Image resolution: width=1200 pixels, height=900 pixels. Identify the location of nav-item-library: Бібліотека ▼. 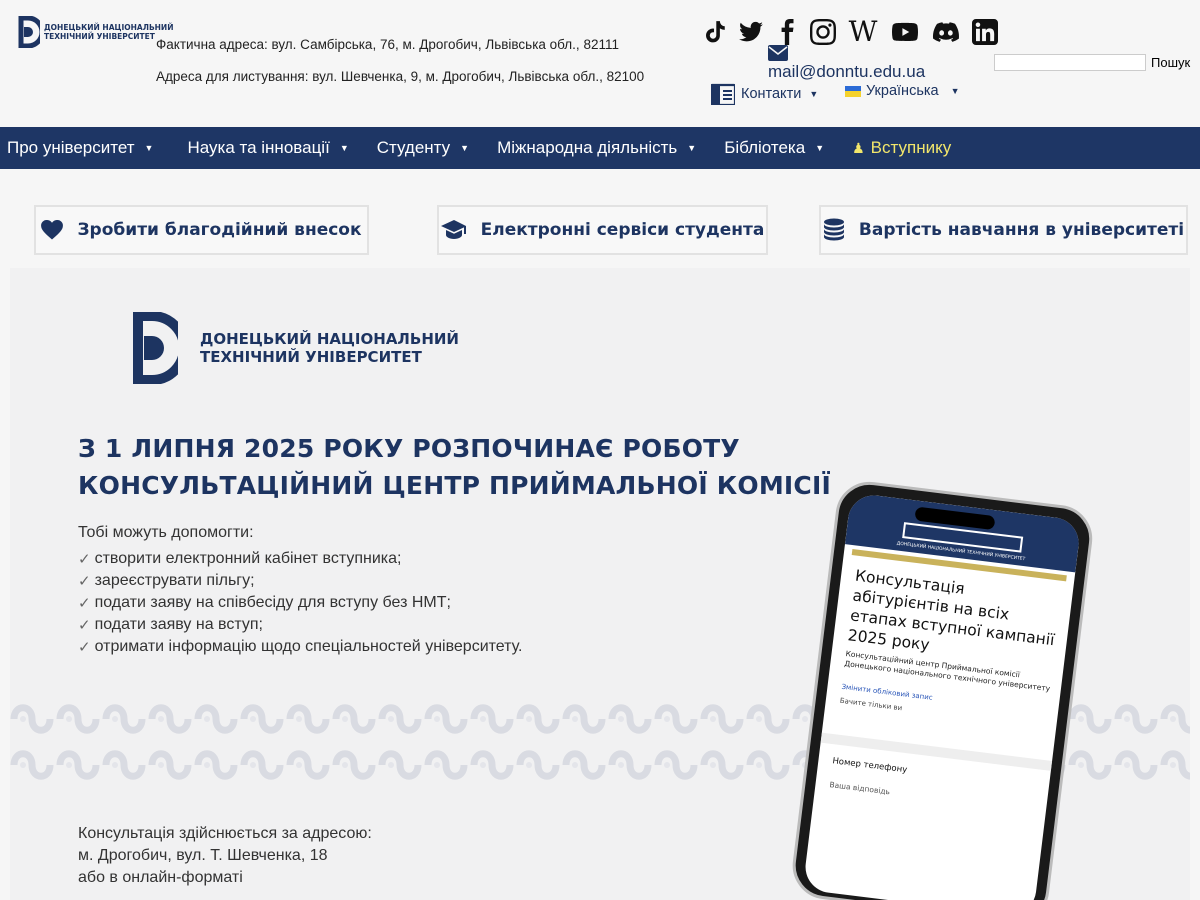
(774, 148).